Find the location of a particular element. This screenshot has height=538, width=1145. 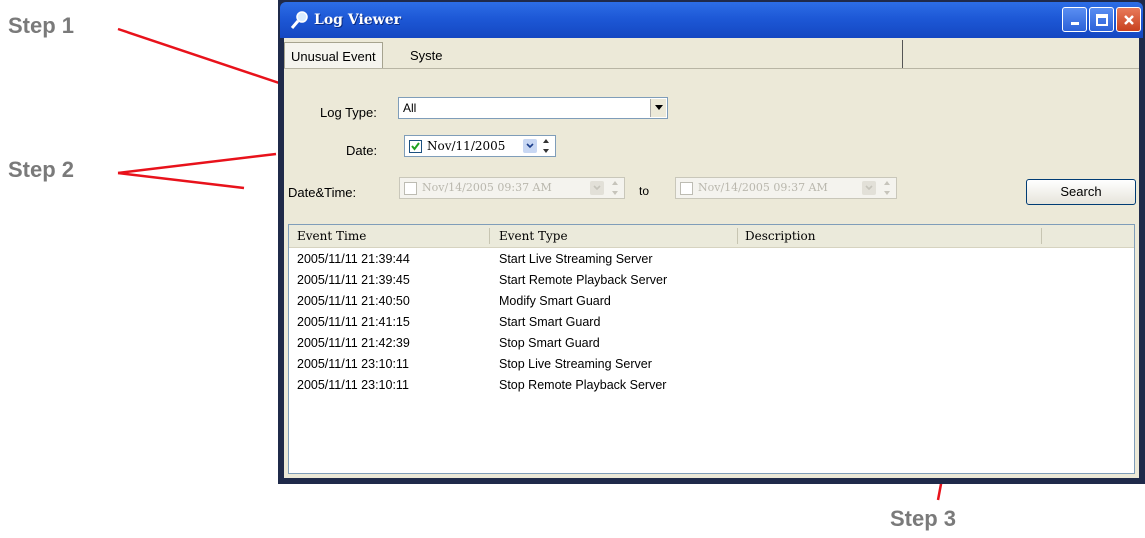

title-bar: Log Viewer is located at coordinates (711, 20).